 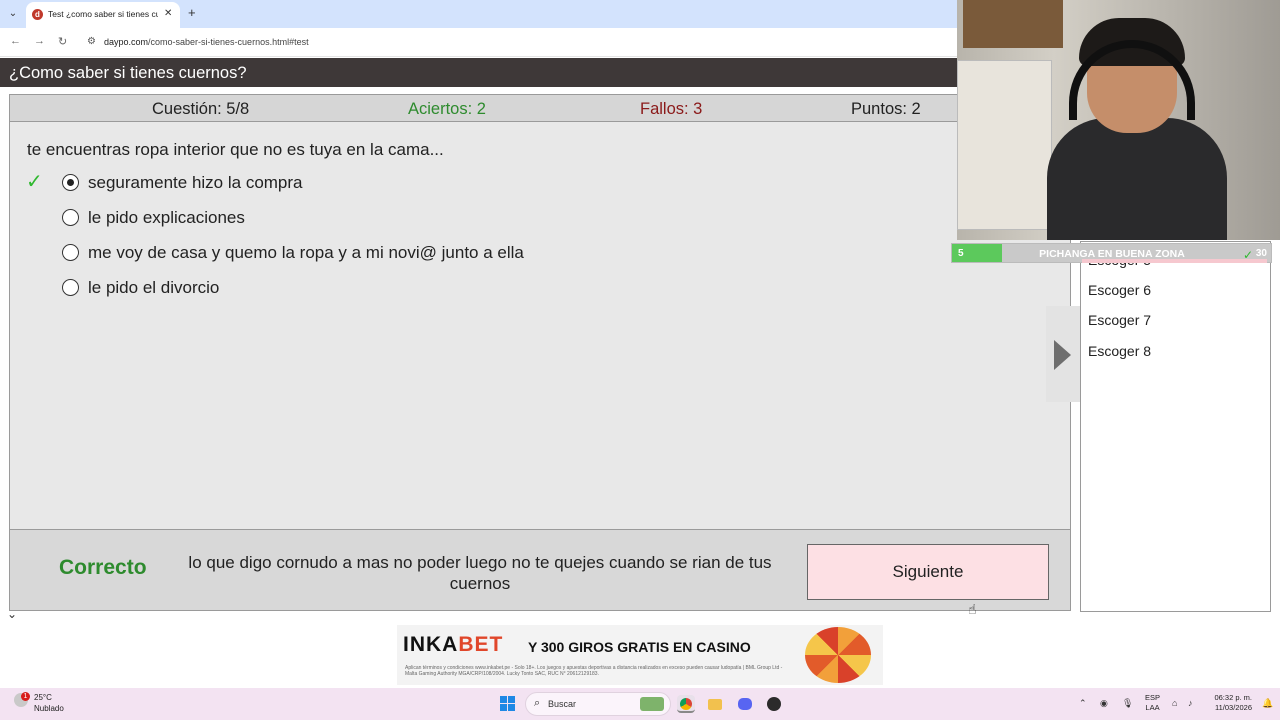 I want to click on next-button-label: Siguiente, so click(x=928, y=571).